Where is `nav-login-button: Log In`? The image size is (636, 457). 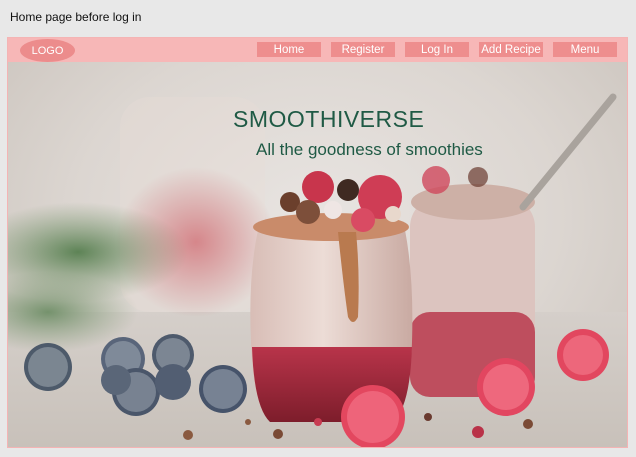 nav-login-button: Log In is located at coordinates (437, 49).